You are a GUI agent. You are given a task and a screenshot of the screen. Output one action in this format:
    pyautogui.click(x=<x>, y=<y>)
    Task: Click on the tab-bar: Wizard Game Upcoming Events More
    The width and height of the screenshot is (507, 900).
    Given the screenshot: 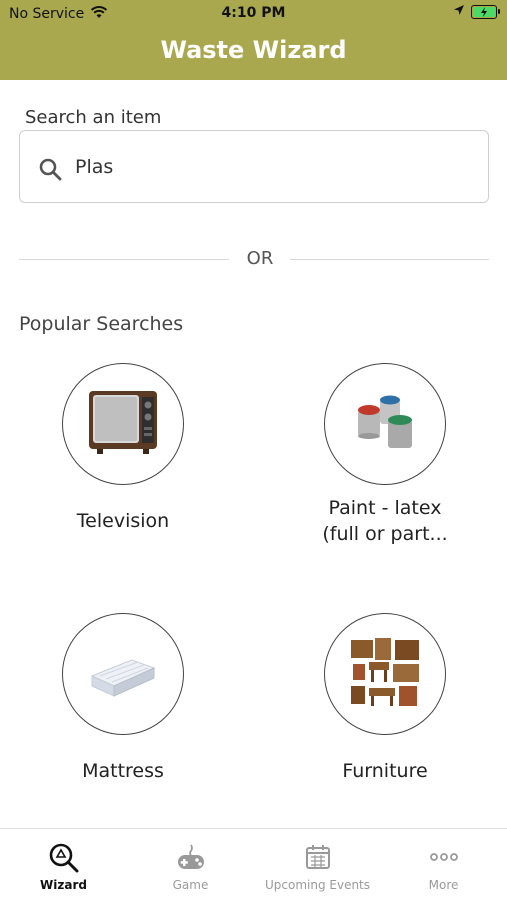 What is the action you would take?
    pyautogui.click(x=253, y=864)
    